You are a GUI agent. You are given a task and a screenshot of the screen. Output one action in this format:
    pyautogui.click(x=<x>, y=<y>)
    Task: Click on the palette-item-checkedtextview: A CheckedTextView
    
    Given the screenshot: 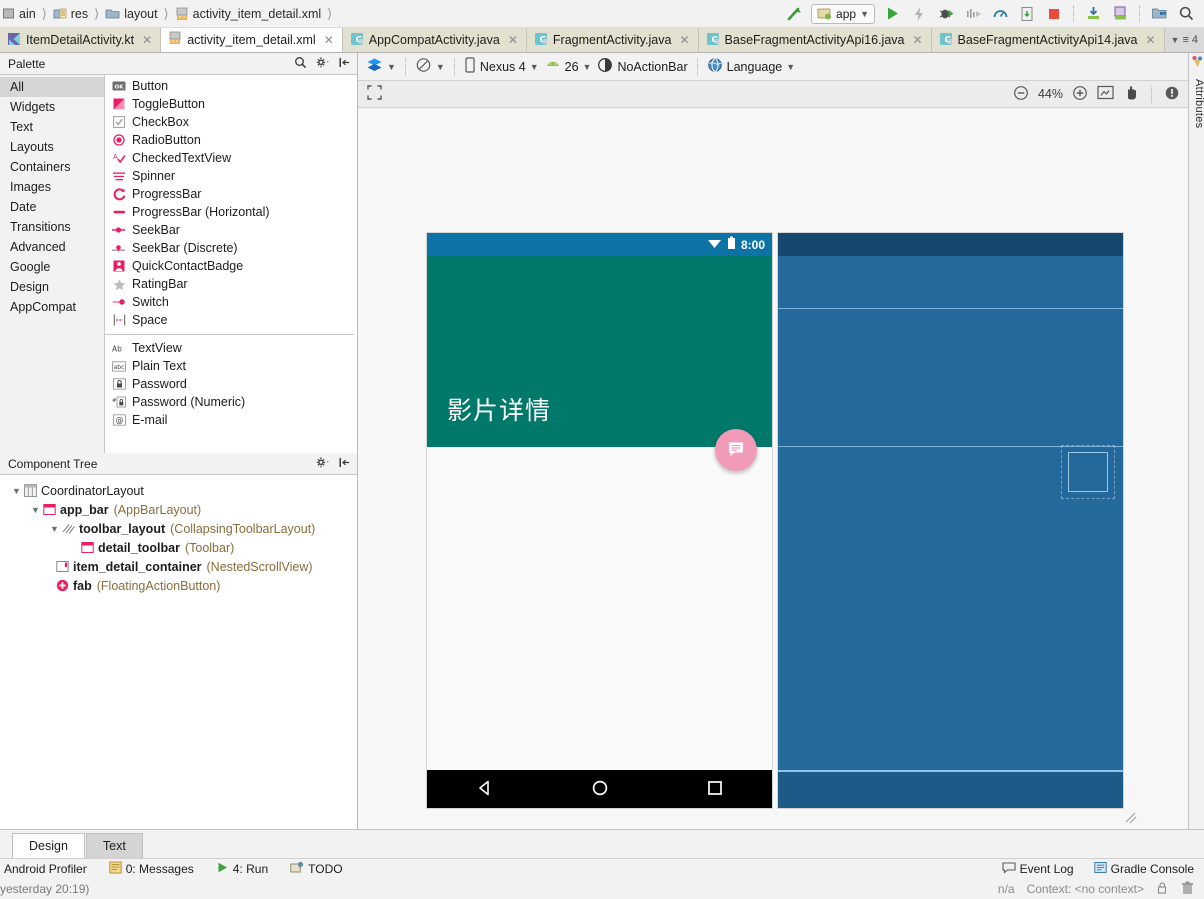 What is the action you would take?
    pyautogui.click(x=231, y=158)
    